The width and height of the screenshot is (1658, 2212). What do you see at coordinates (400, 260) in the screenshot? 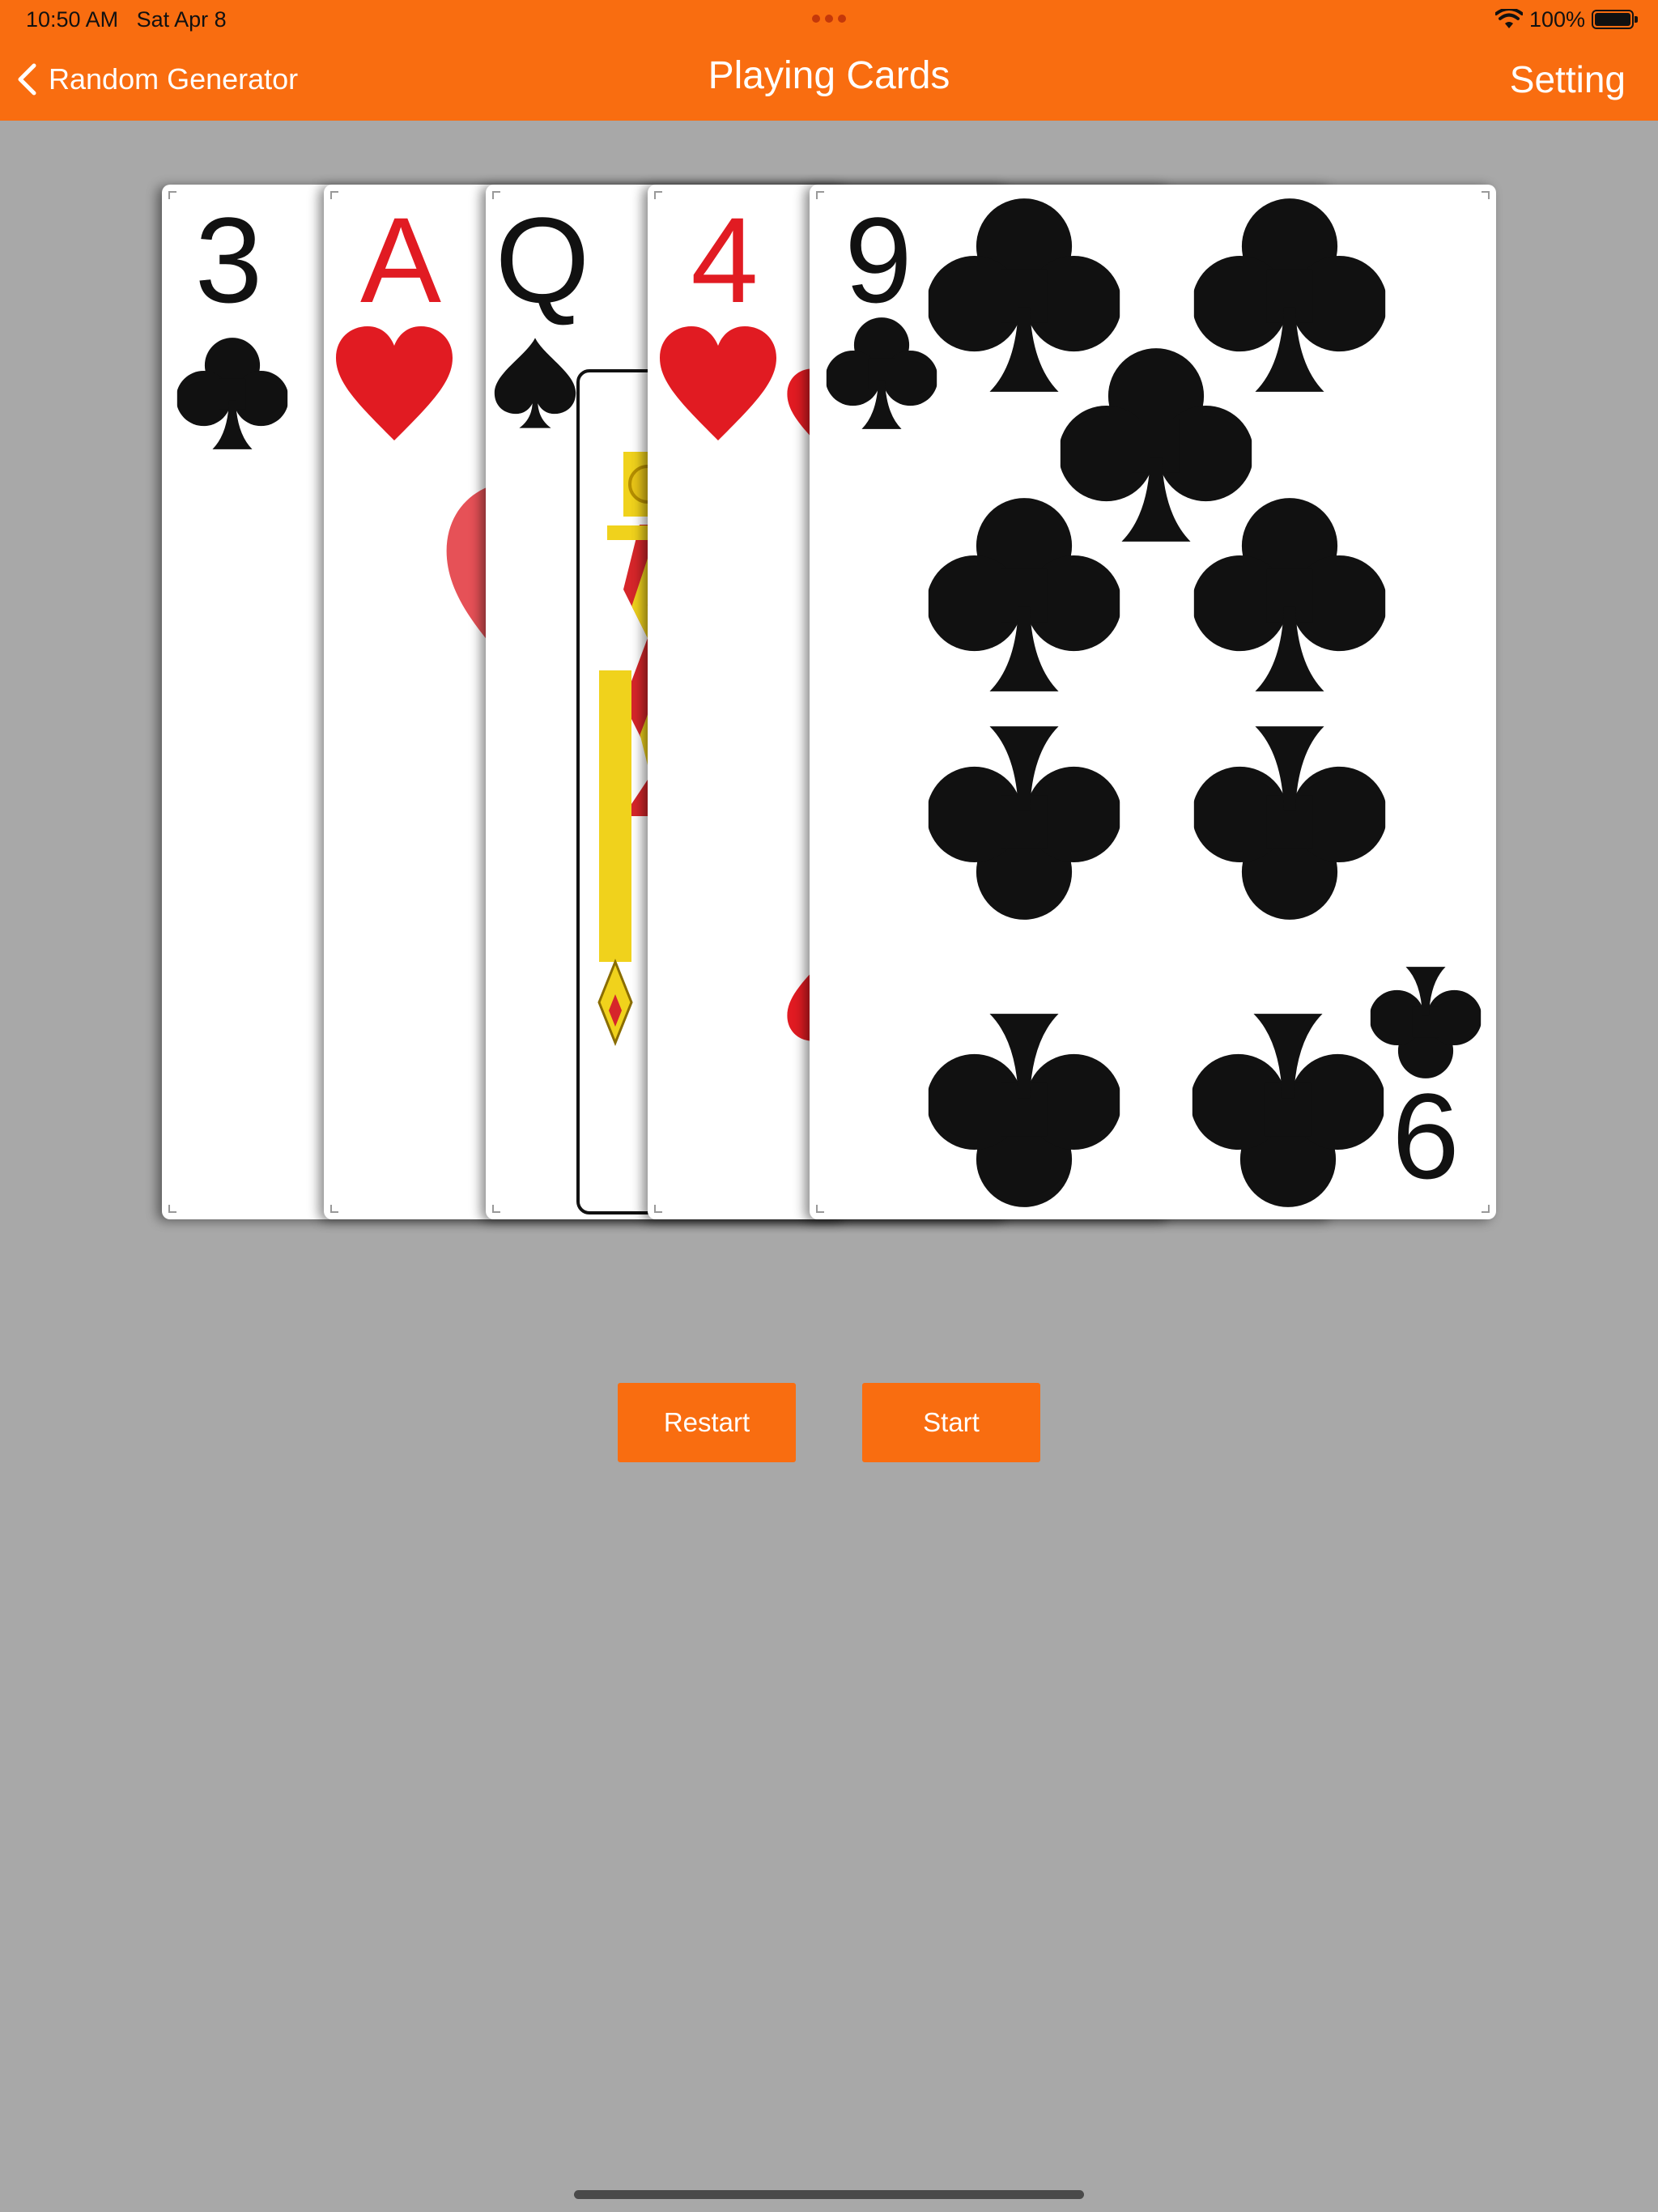
I see `card-rank: A` at bounding box center [400, 260].